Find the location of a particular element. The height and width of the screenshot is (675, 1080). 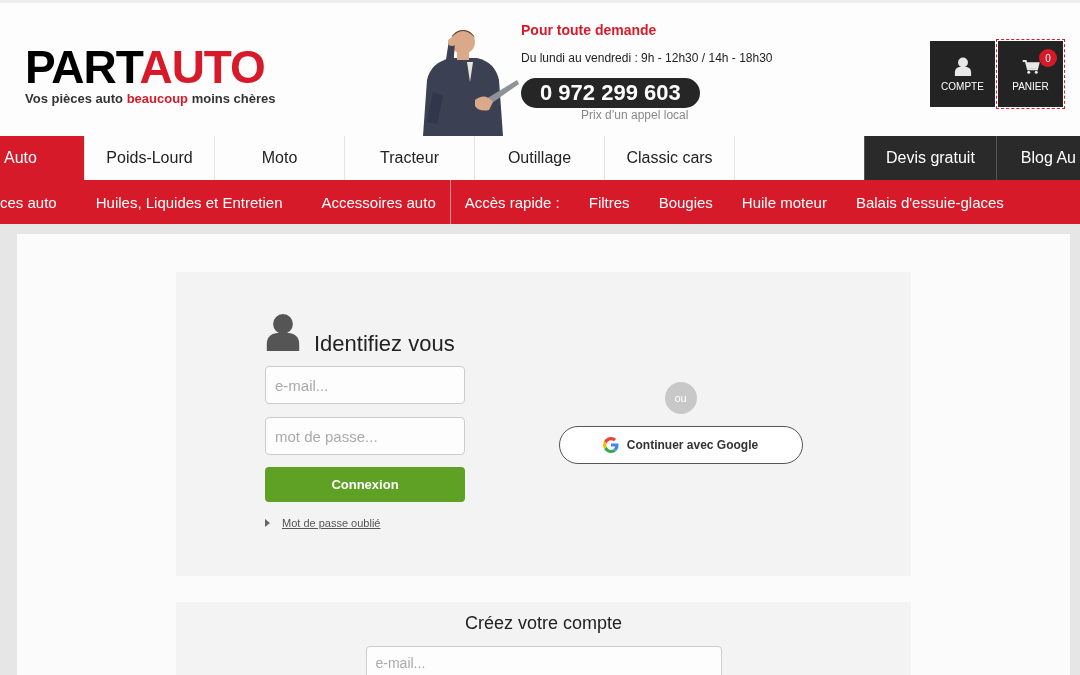

phone-number: 0 972 299 603 is located at coordinates (610, 93).